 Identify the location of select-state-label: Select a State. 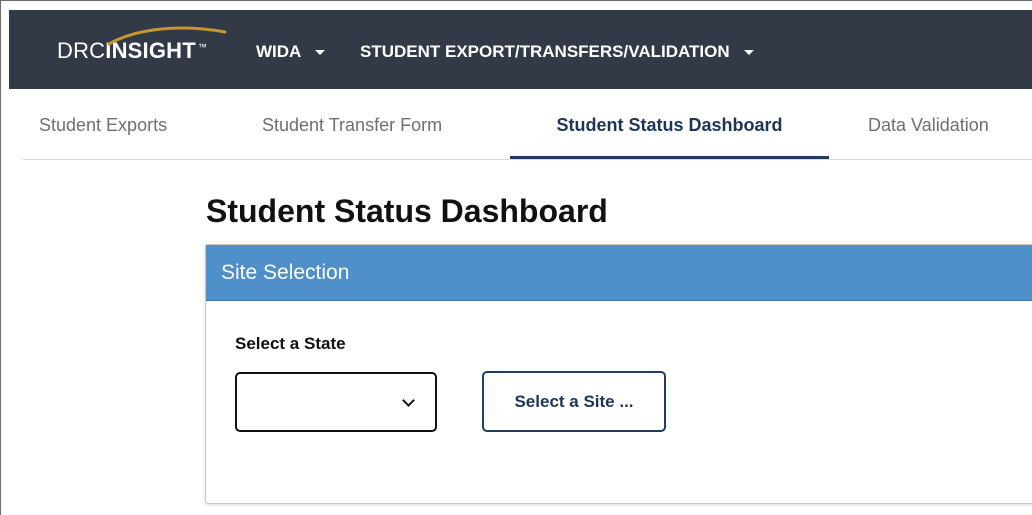
(290, 343).